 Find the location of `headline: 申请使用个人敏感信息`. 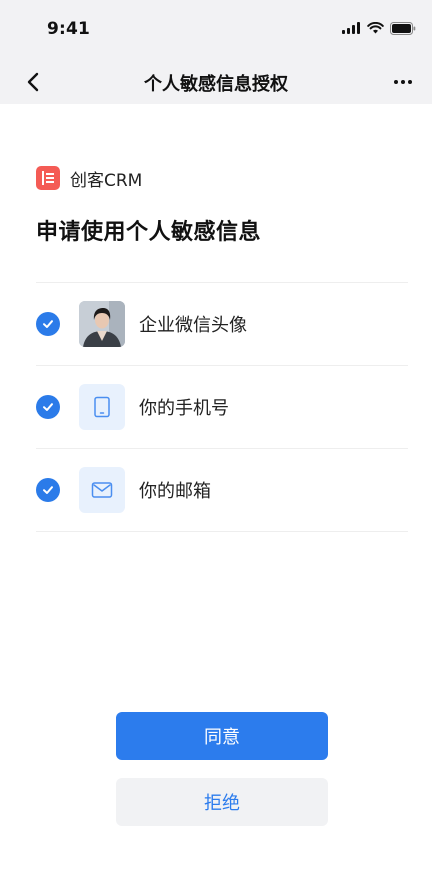

headline: 申请使用个人敏感信息 is located at coordinates (149, 232).